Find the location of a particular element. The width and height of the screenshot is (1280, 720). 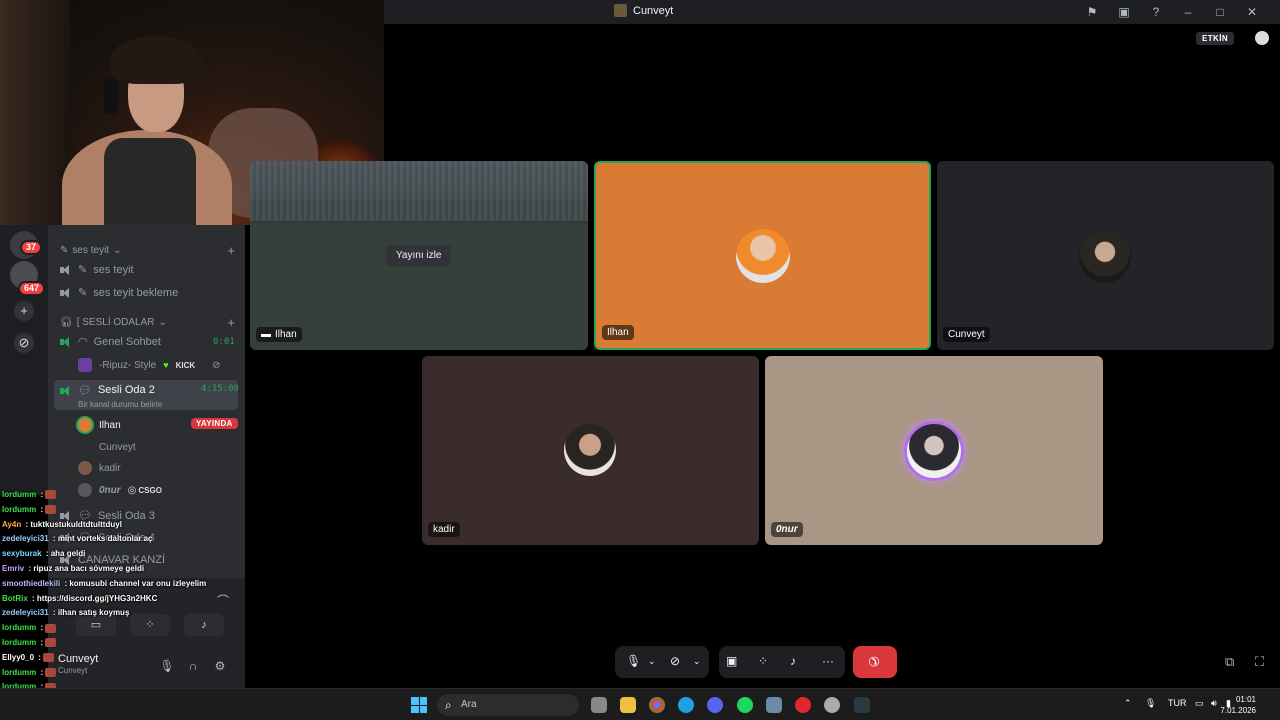

chat-text: komusubi channel var onu izleyelim is located at coordinates (138, 583).